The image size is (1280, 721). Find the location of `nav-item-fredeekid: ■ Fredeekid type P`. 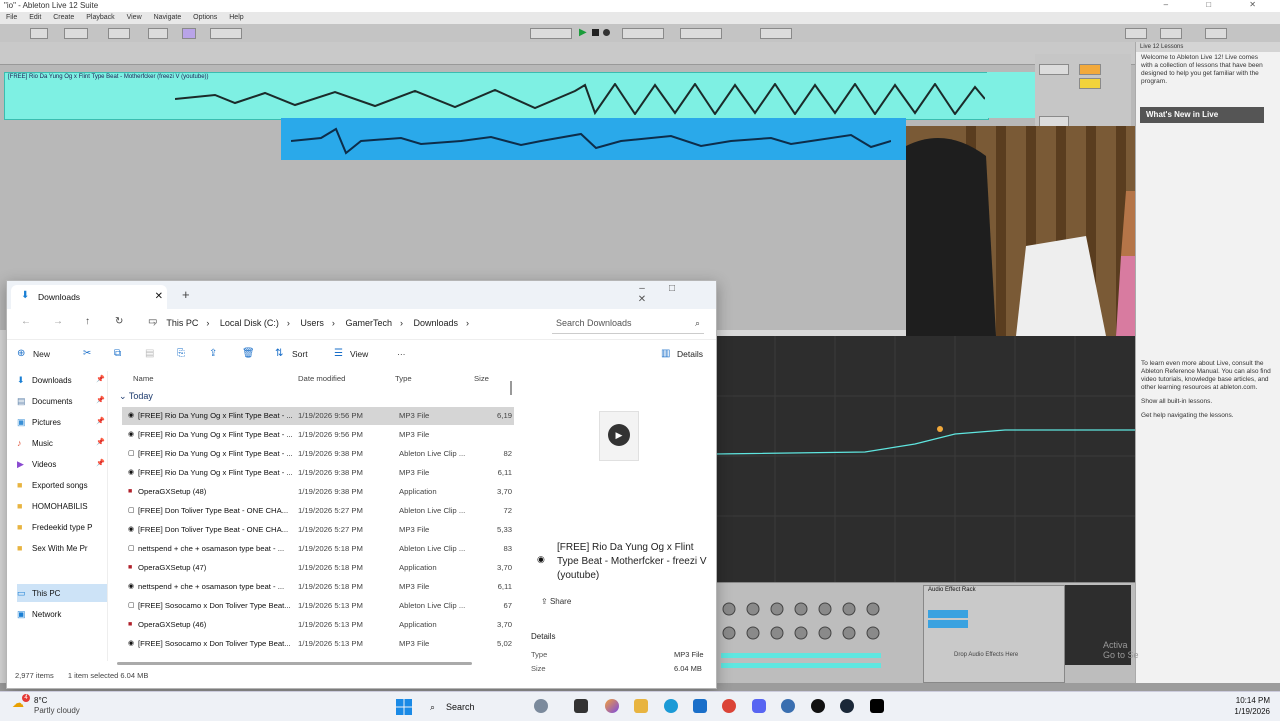

nav-item-fredeekid: ■ Fredeekid type P is located at coordinates (62, 527).